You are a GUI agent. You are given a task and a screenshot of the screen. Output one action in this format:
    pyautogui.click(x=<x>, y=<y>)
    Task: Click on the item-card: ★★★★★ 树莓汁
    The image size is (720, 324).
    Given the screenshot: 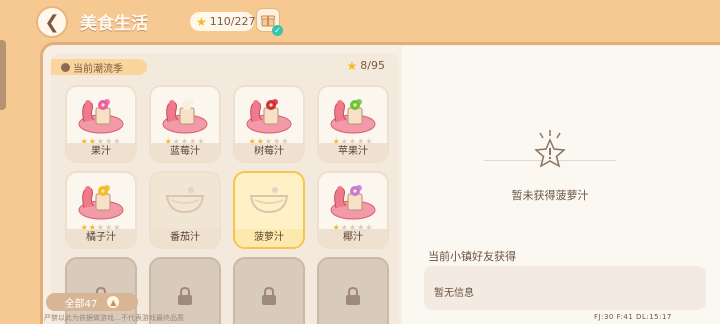 What is the action you would take?
    pyautogui.click(x=269, y=124)
    